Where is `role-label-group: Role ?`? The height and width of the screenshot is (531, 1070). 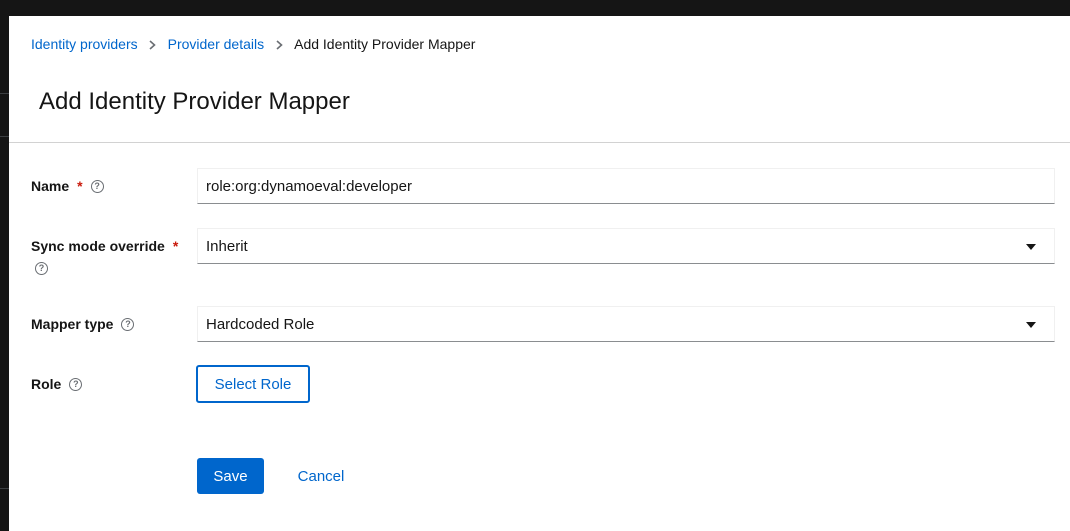
role-label-group: Role ? is located at coordinates (57, 384).